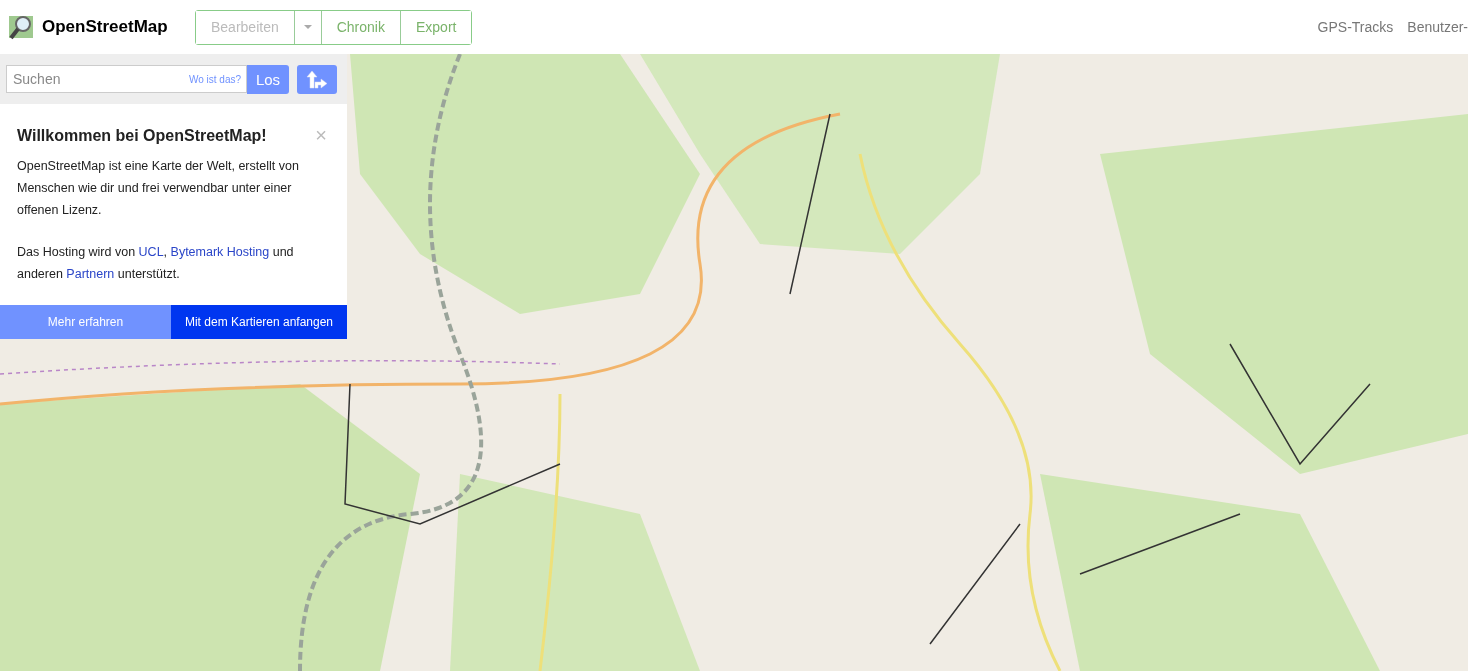 The height and width of the screenshot is (671, 1468). What do you see at coordinates (217, 79) in the screenshot?
I see `where-is-this-link: Wo ist das?` at bounding box center [217, 79].